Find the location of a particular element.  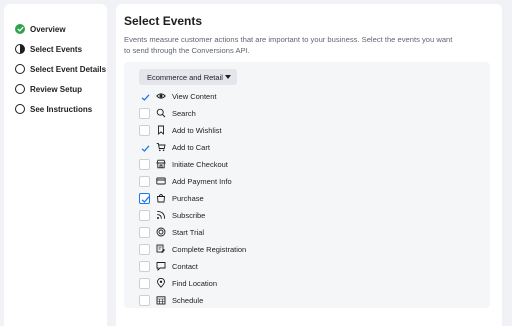

badge-icon is located at coordinates (161, 232).